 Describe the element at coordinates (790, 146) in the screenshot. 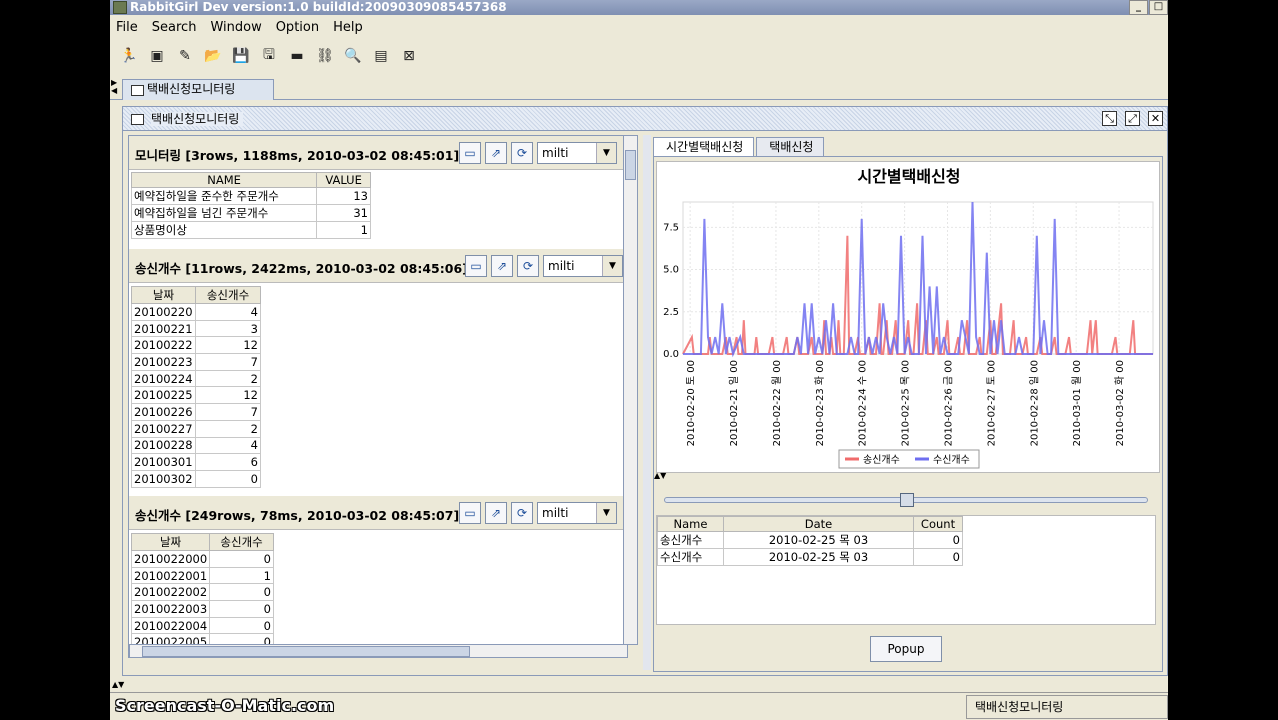

I see `tab-parcel-request: 택배신청` at that location.